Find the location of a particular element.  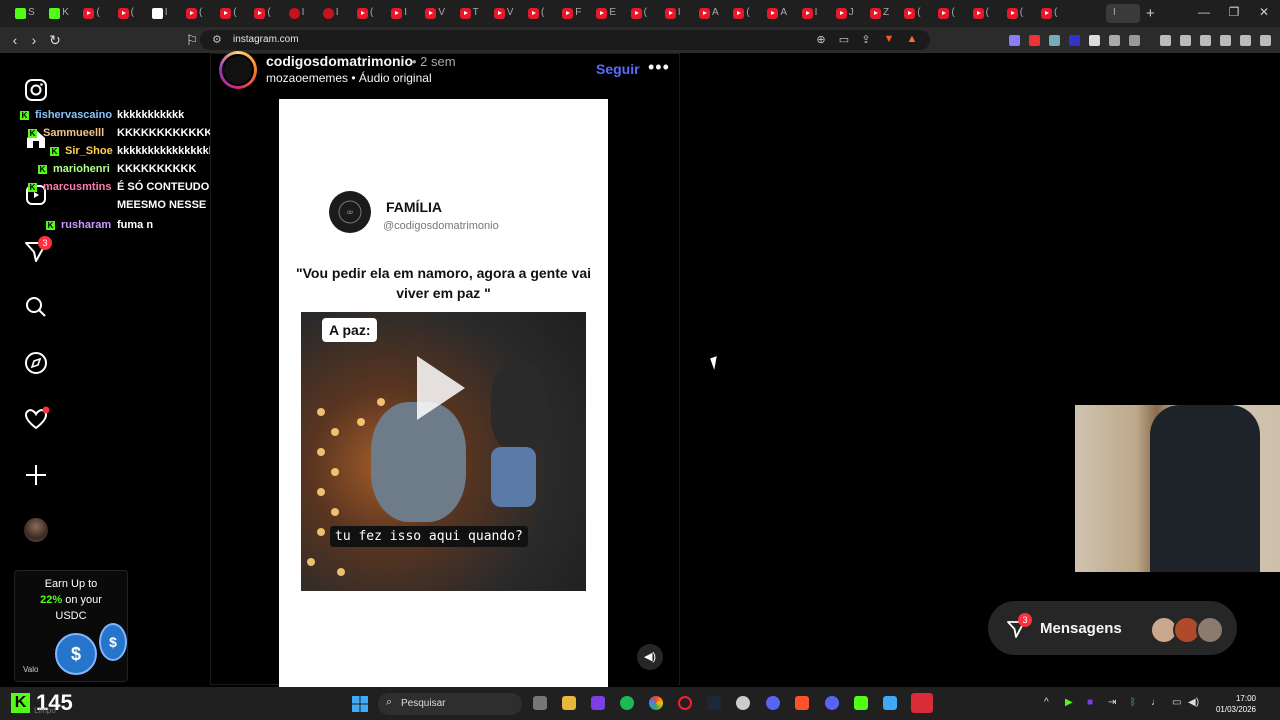

chrome-icon is located at coordinates (656, 703).